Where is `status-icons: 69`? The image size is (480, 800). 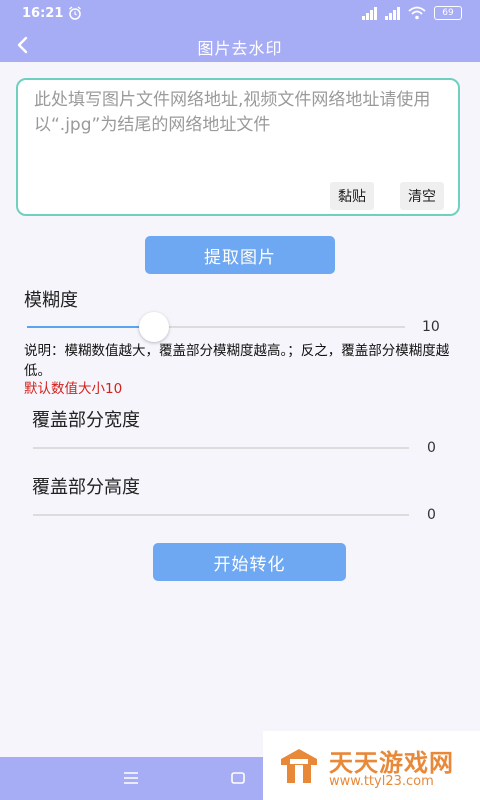 status-icons: 69 is located at coordinates (412, 13).